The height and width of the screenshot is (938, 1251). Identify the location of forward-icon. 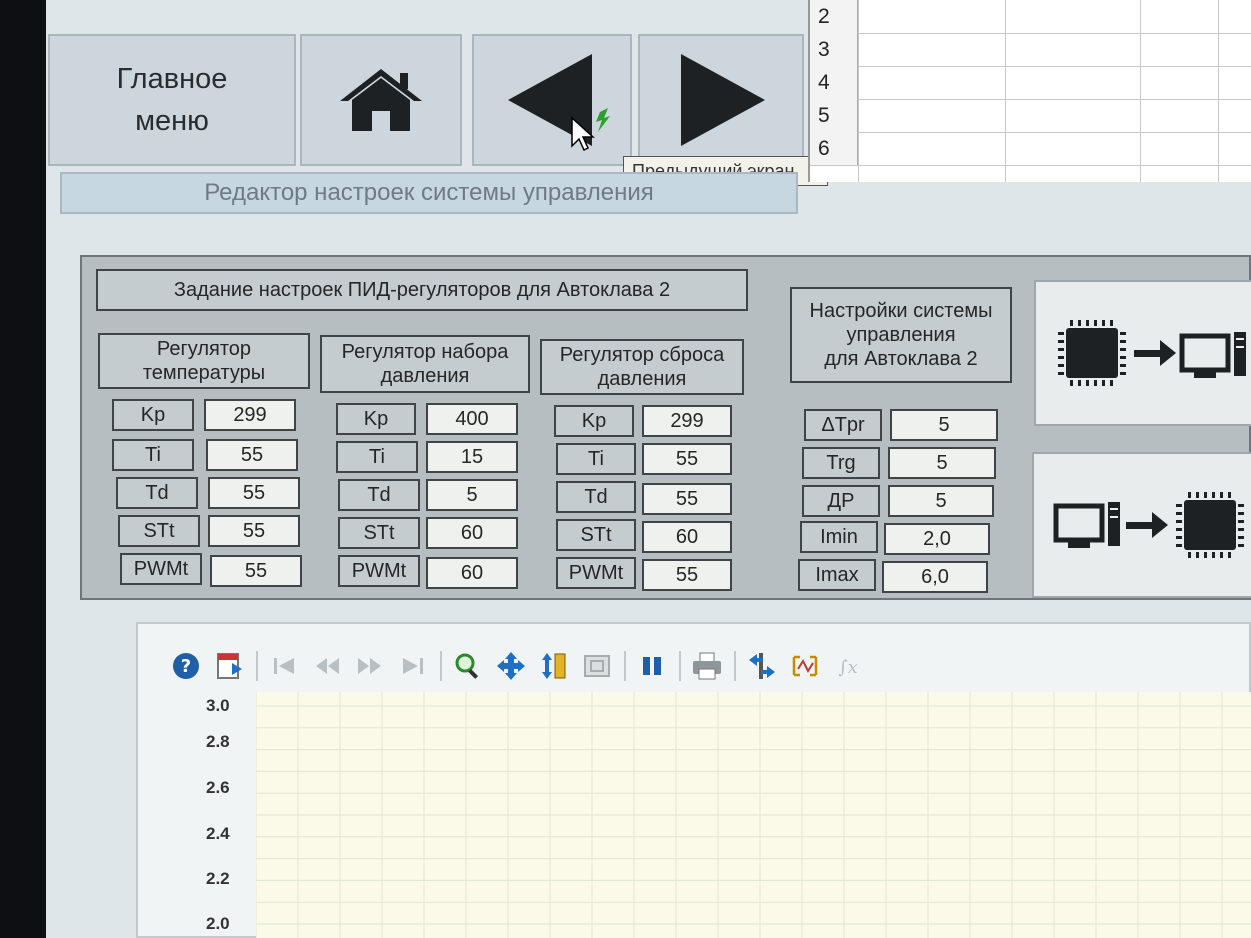
(370, 666).